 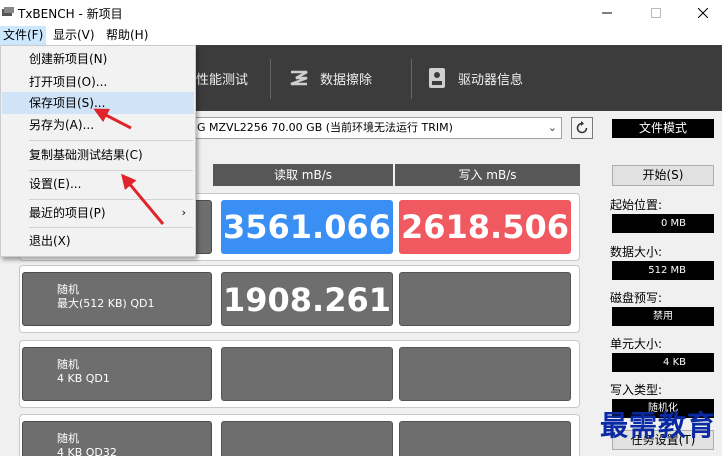 I want to click on test-label-button: 随机 4 KB QD1, so click(x=117, y=374).